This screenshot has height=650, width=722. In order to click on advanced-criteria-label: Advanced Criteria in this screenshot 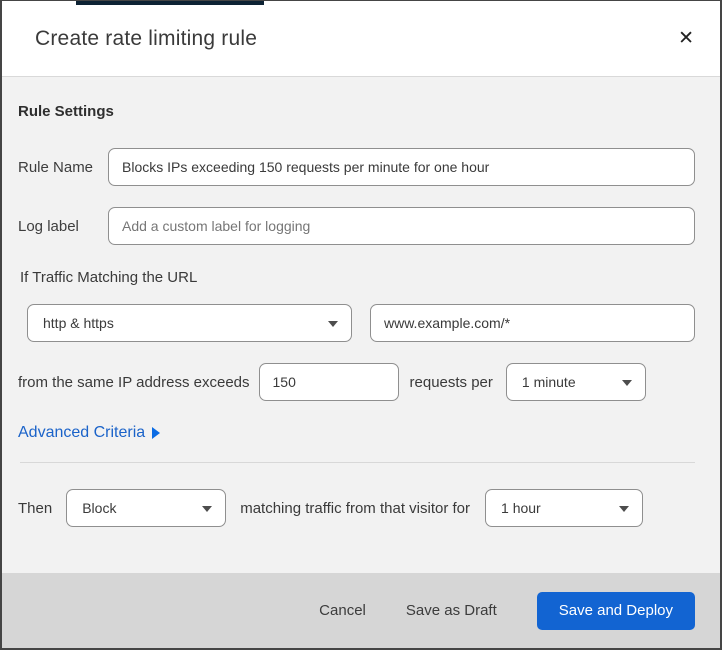, I will do `click(82, 432)`.